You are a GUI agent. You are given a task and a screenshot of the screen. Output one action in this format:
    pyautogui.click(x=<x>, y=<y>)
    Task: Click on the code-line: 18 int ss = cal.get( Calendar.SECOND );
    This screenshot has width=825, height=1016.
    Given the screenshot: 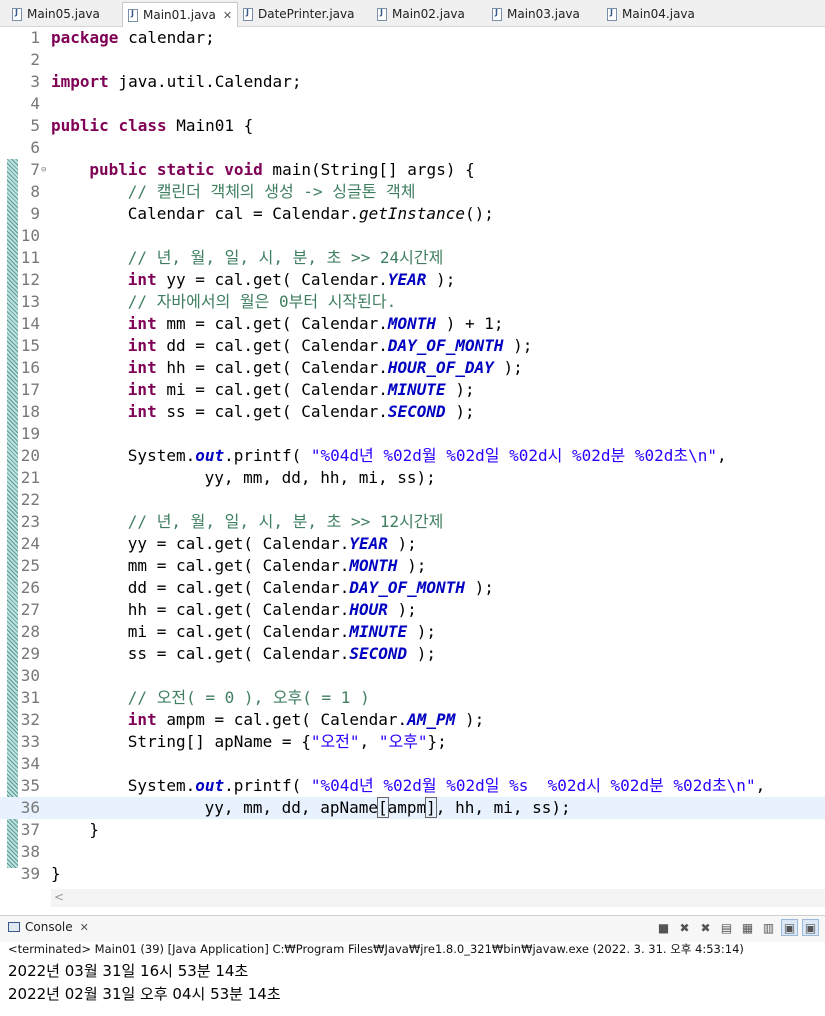 What is the action you would take?
    pyautogui.click(x=412, y=412)
    